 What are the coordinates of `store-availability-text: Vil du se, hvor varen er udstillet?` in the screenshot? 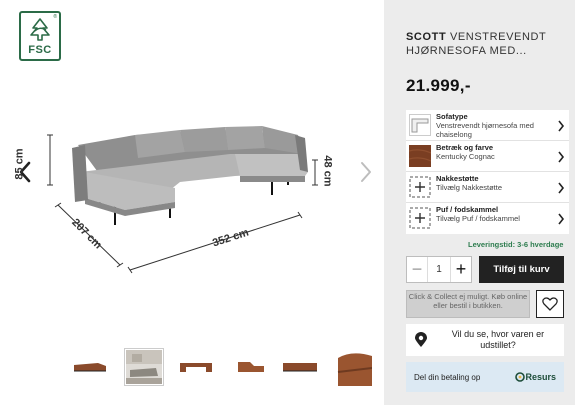 It's located at (498, 339).